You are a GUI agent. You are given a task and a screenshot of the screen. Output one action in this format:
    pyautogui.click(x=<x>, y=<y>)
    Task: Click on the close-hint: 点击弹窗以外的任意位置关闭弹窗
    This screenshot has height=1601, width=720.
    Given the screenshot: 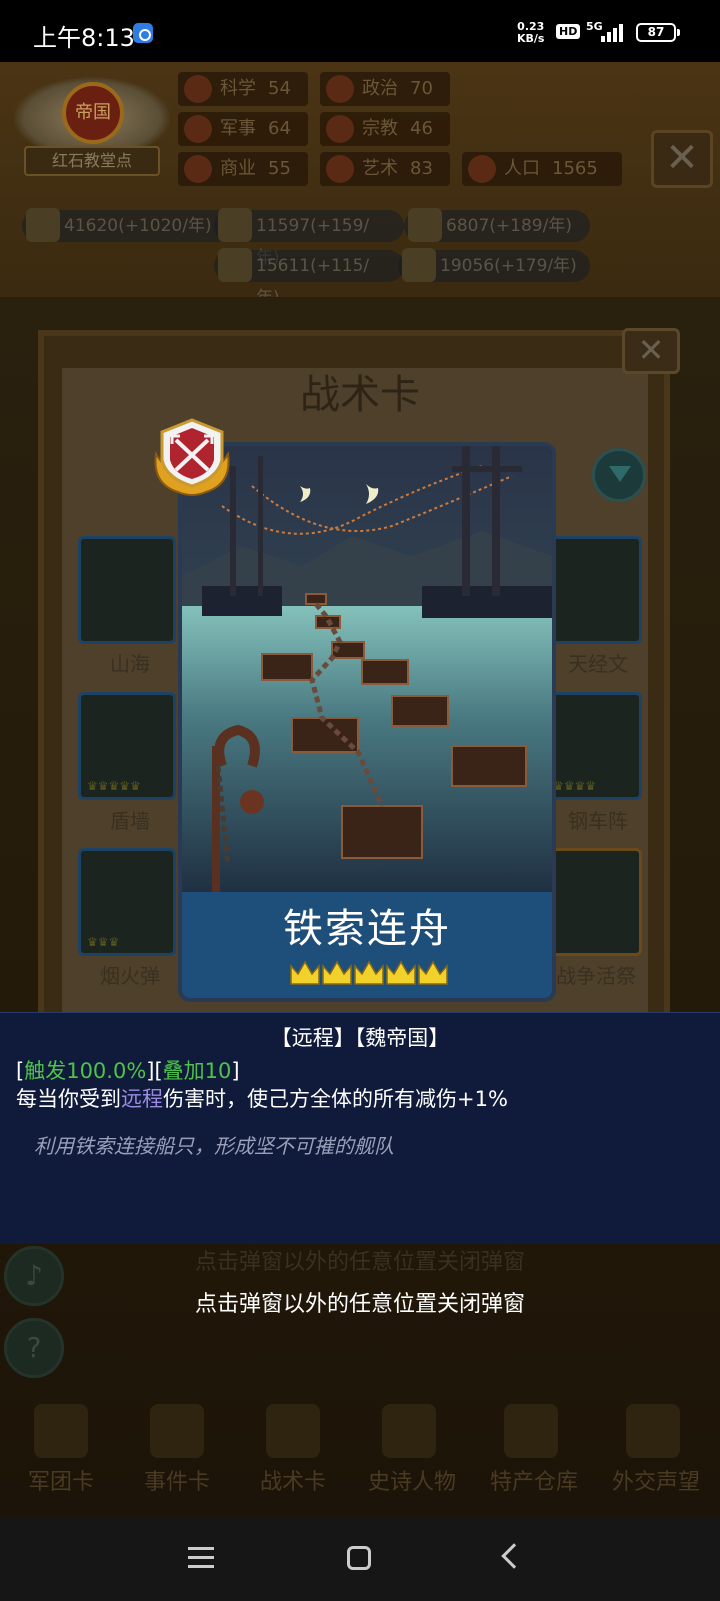 What is the action you would take?
    pyautogui.click(x=359, y=1304)
    